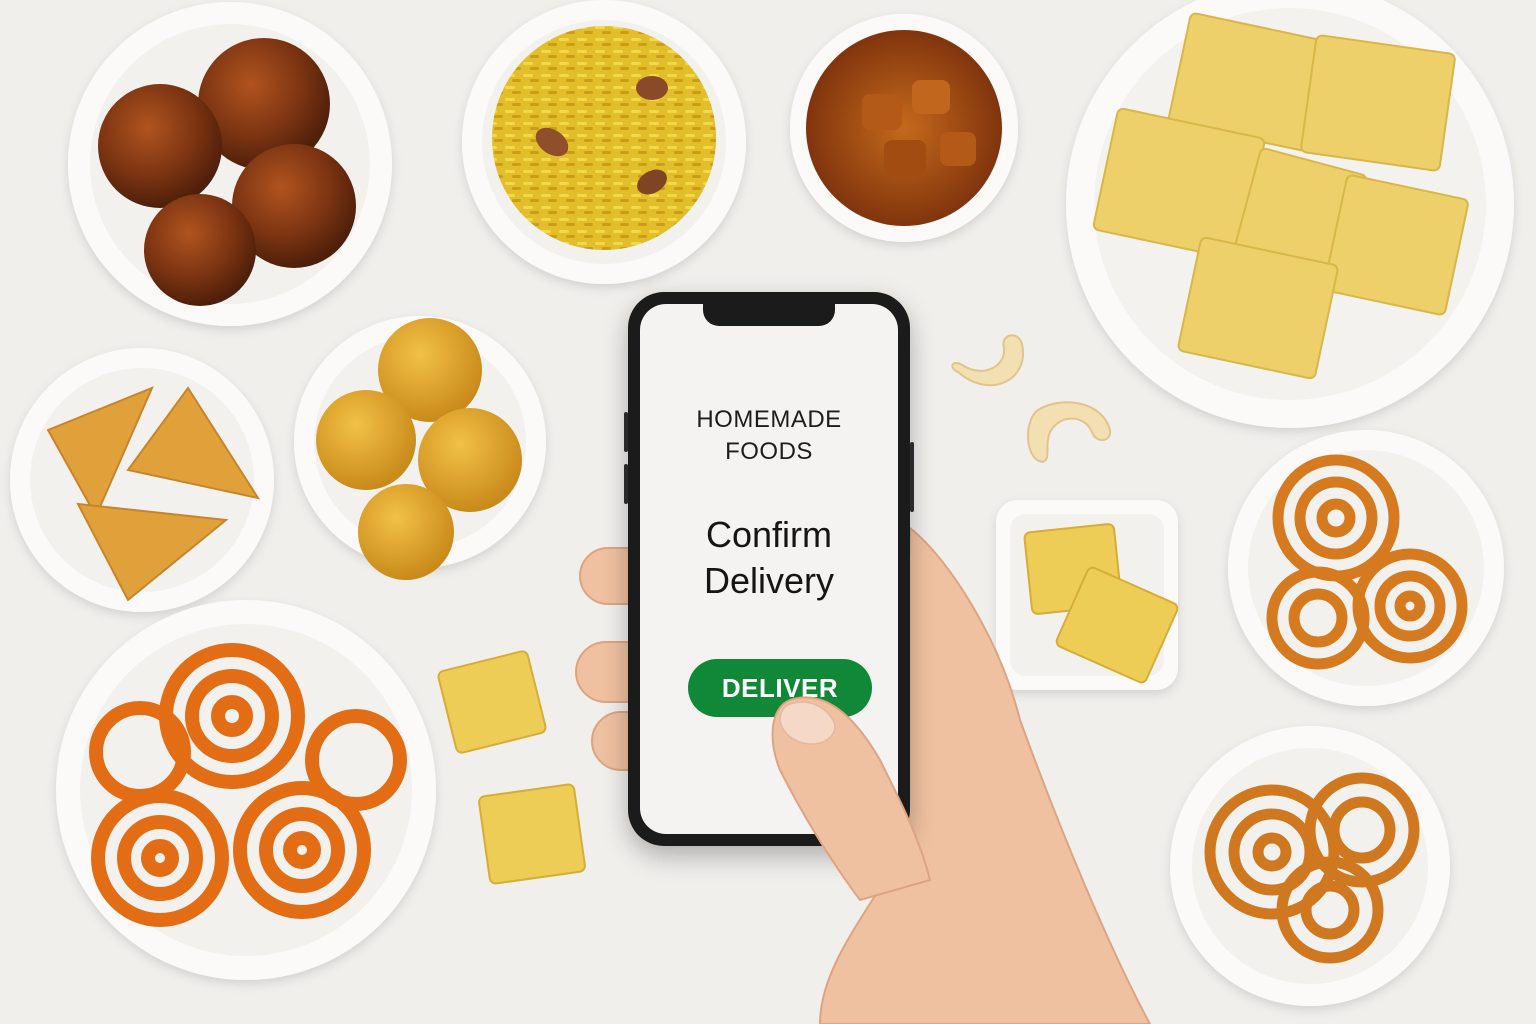  What do you see at coordinates (780, 688) in the screenshot?
I see `deliver-button: DELIVER` at bounding box center [780, 688].